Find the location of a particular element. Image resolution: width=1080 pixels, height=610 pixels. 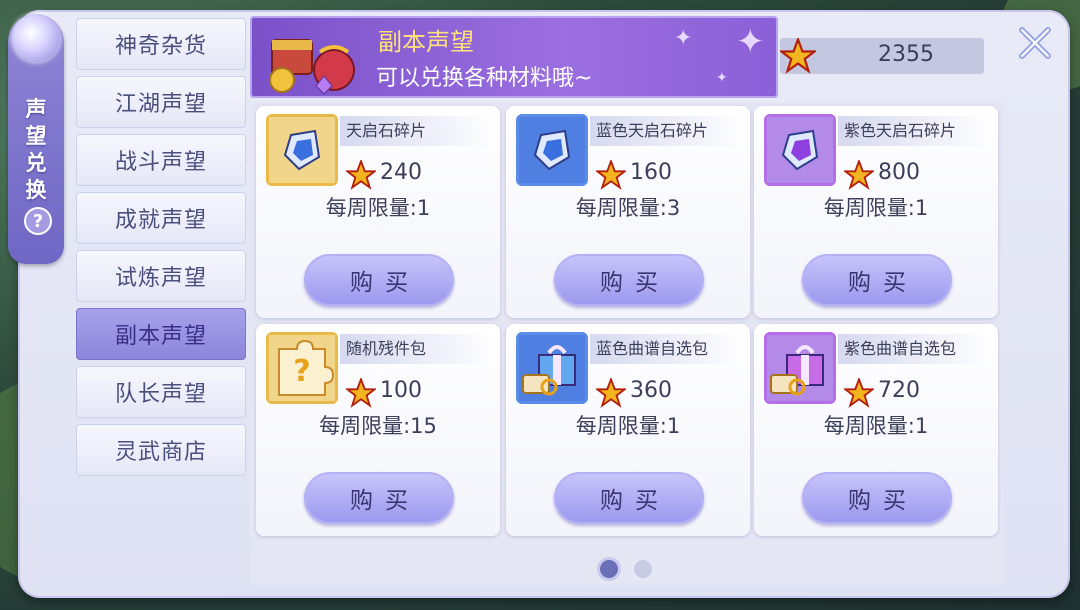

purple-crystal-fragment-icon is located at coordinates (800, 150).